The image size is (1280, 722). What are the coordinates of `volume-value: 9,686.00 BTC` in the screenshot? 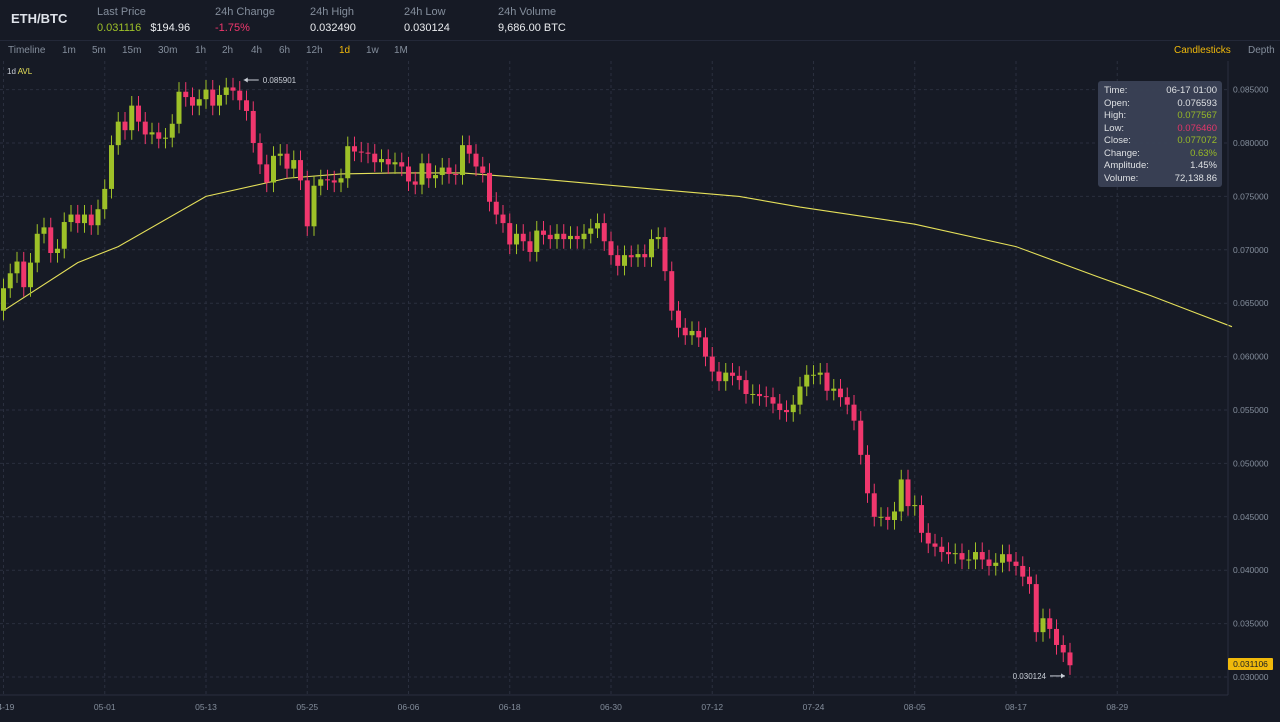 It's located at (532, 28).